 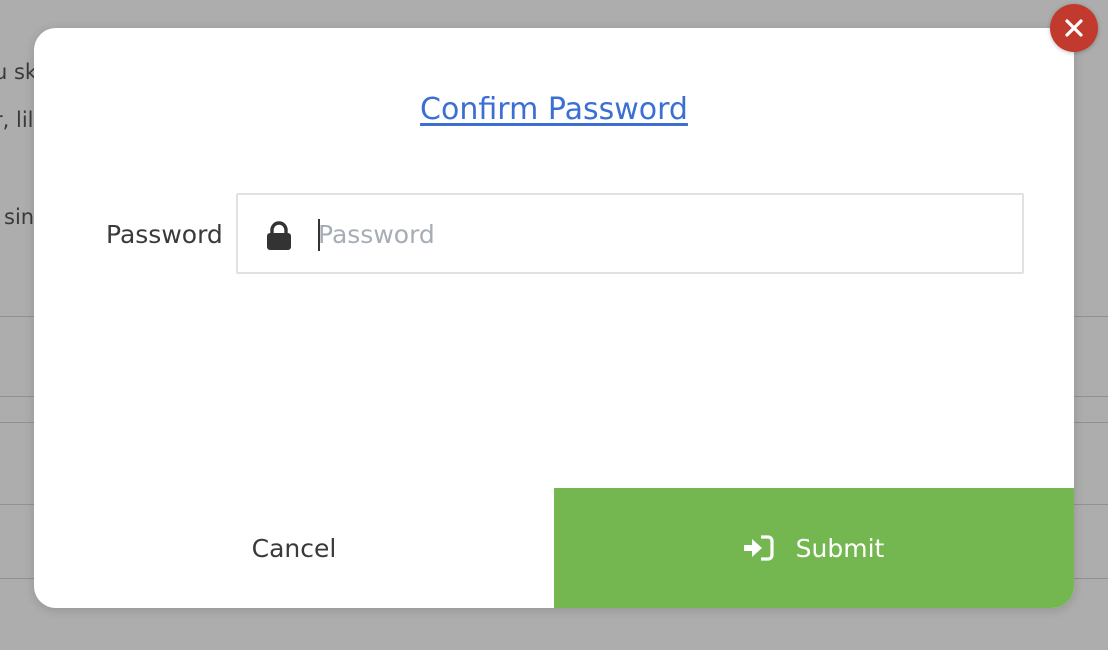 What do you see at coordinates (279, 235) in the screenshot?
I see `lock-icon` at bounding box center [279, 235].